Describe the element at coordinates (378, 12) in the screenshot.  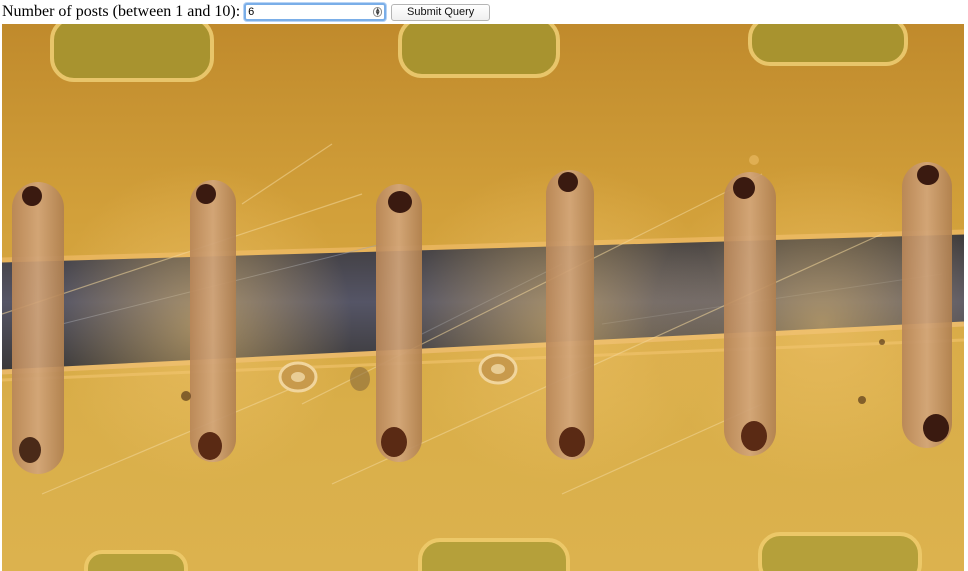
I see `spinner-updown-icon: ▲ ▼` at that location.